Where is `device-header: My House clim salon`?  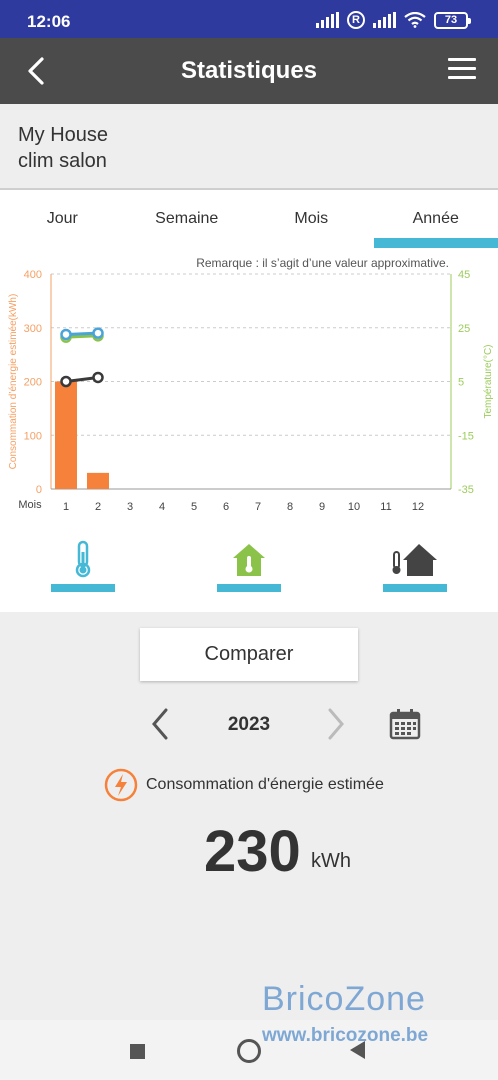 device-header: My House clim salon is located at coordinates (249, 147).